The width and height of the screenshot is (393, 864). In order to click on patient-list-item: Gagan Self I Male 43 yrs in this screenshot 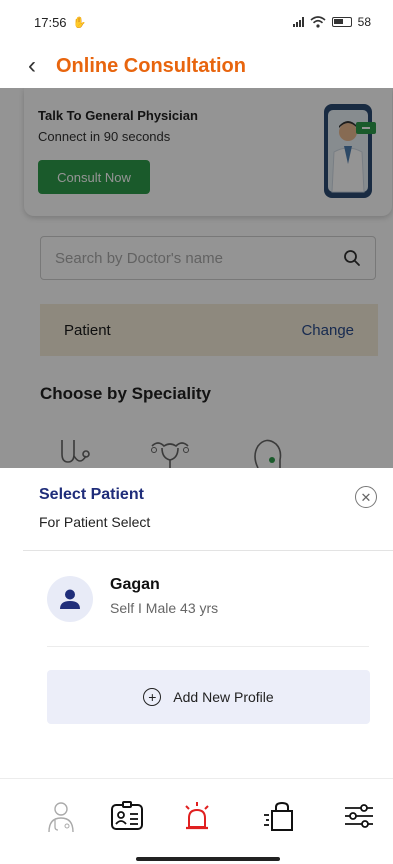, I will do `click(207, 601)`.